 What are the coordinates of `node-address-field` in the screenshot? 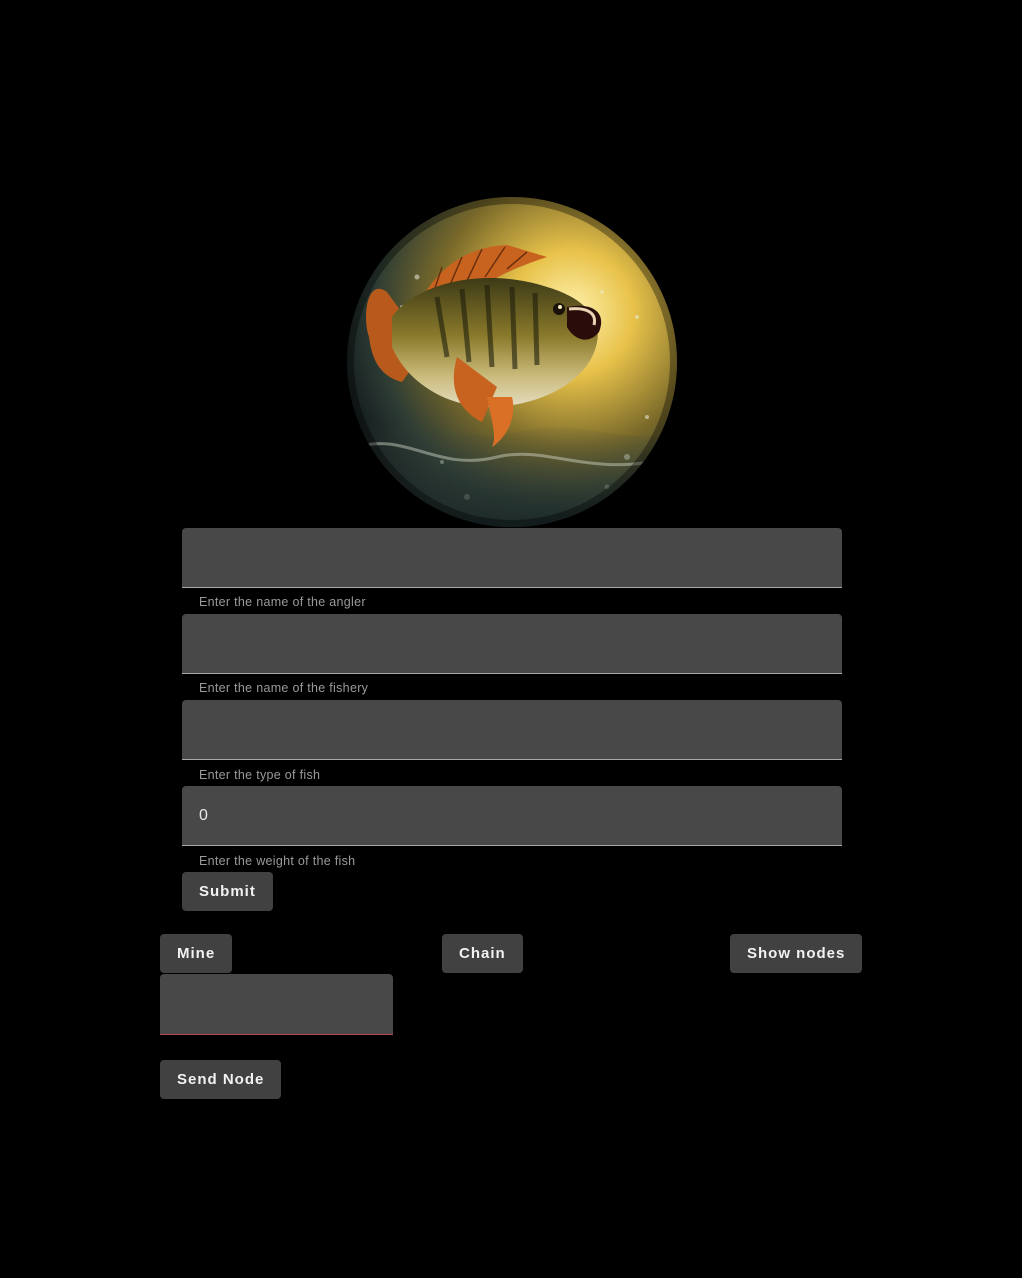 It's located at (276, 1004).